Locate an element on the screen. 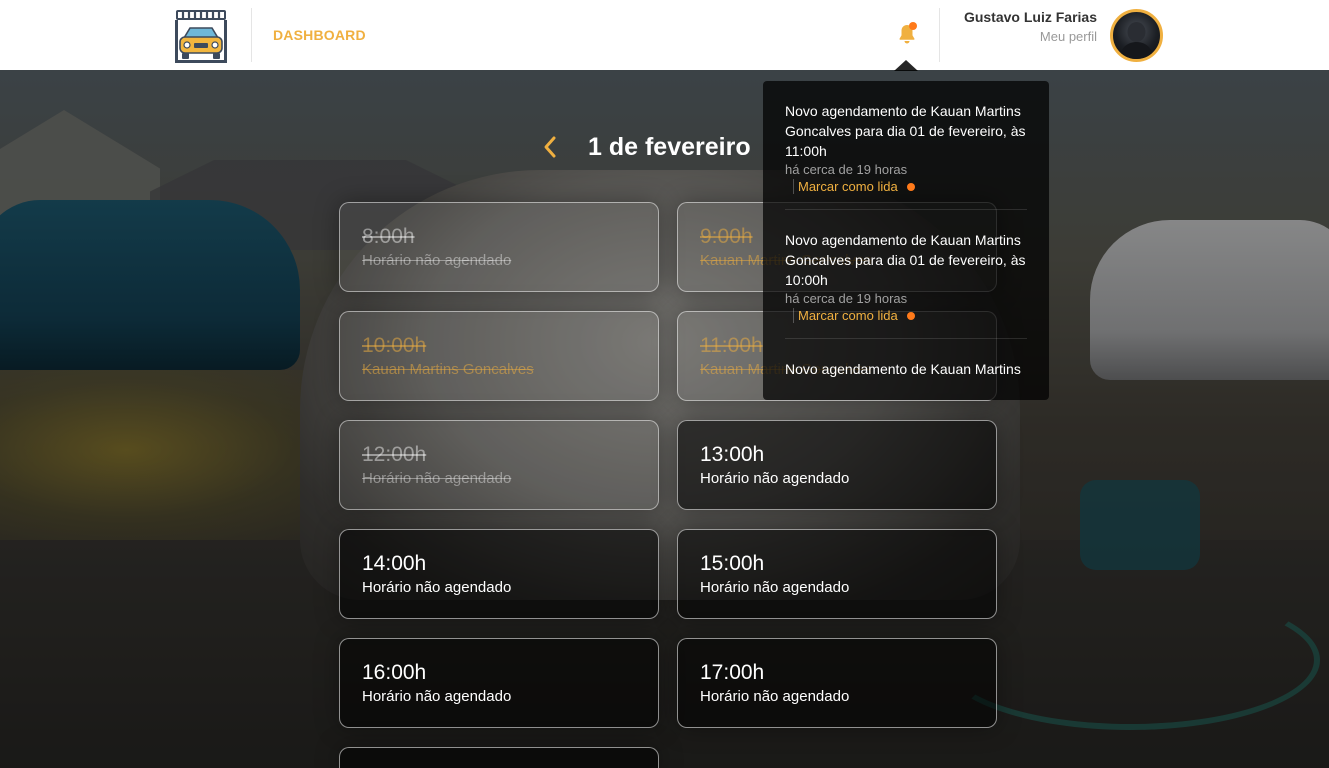 Image resolution: width=1329 pixels, height=768 pixels. avatar is located at coordinates (1136, 35).